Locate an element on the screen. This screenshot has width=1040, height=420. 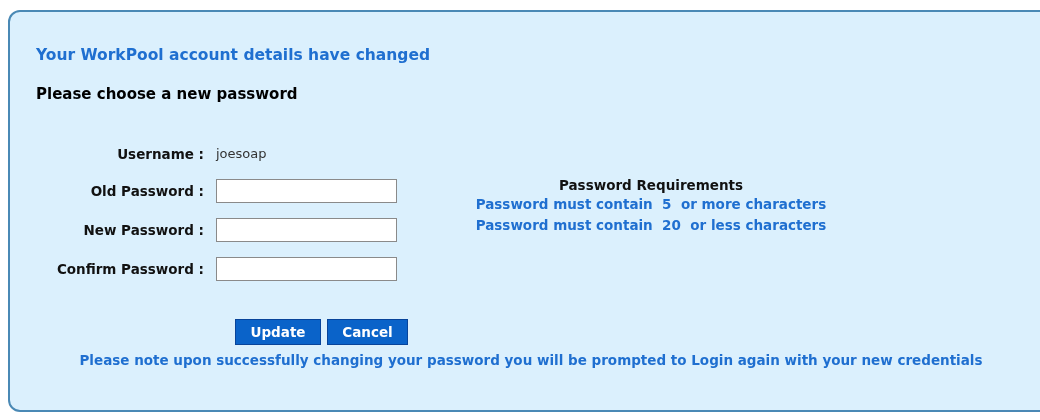
field-label: Username : is located at coordinates (160, 154).